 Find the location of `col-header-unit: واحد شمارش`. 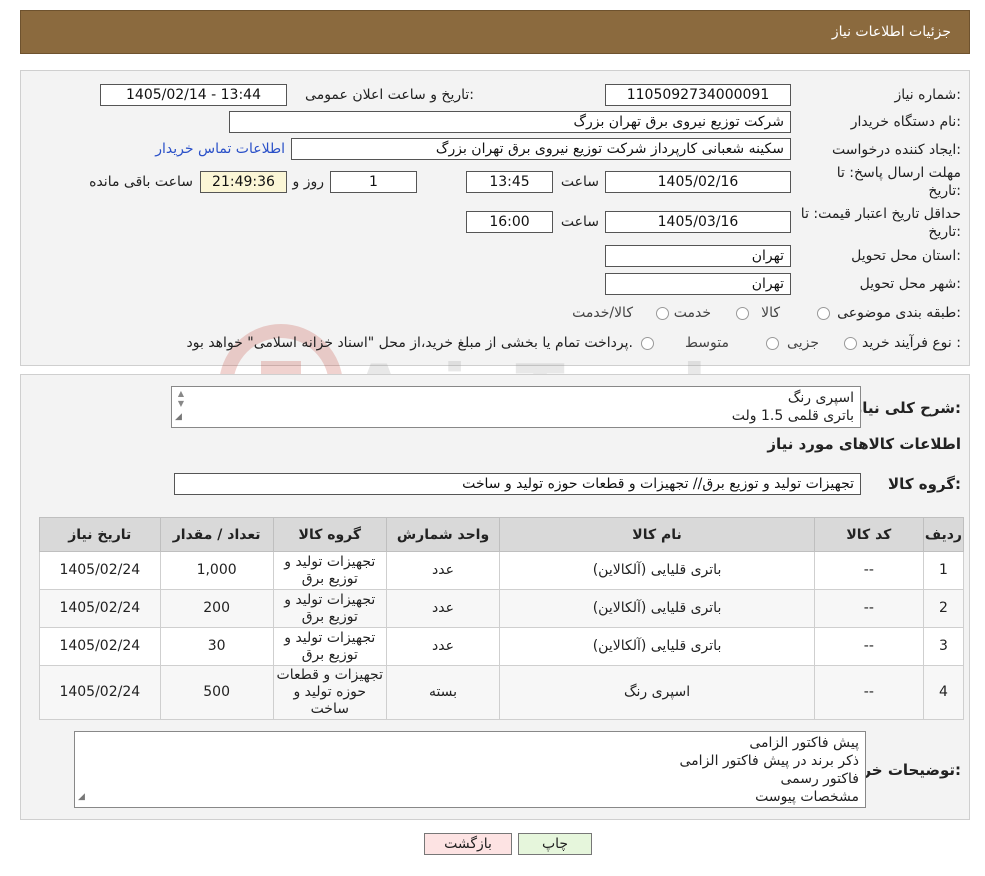

col-header-unit: واحد شمارش is located at coordinates (443, 534).